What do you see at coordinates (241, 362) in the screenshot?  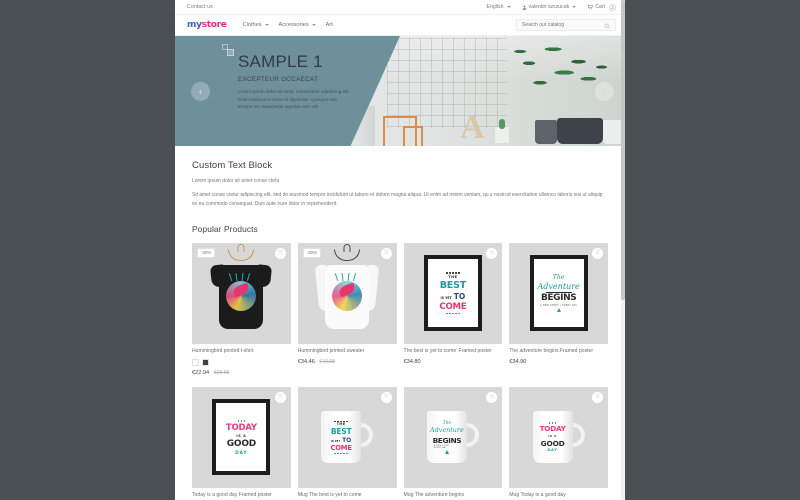 I see `color-swatches` at bounding box center [241, 362].